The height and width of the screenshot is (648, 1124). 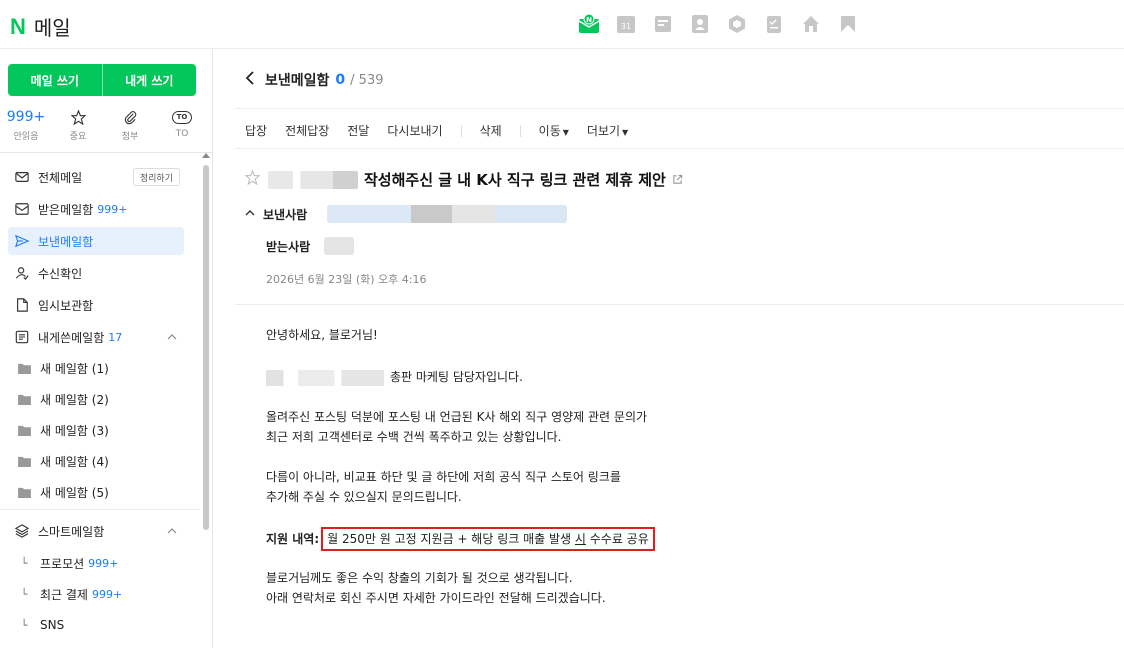 I want to click on mail-subject: 작성해주신 글 내 K사 직구 링크 관련 제휴 제안, so click(x=515, y=180).